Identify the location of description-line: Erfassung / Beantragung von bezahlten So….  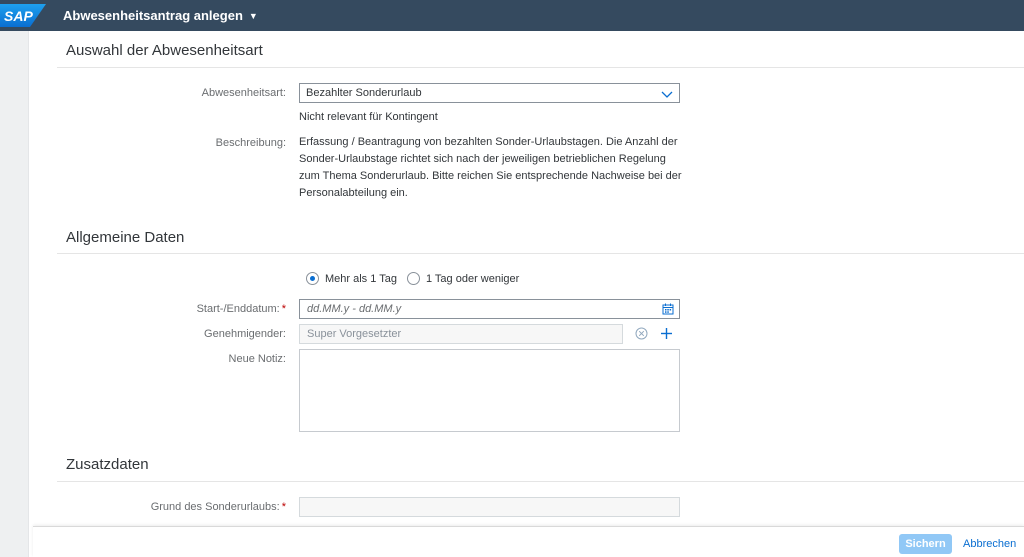
(488, 142).